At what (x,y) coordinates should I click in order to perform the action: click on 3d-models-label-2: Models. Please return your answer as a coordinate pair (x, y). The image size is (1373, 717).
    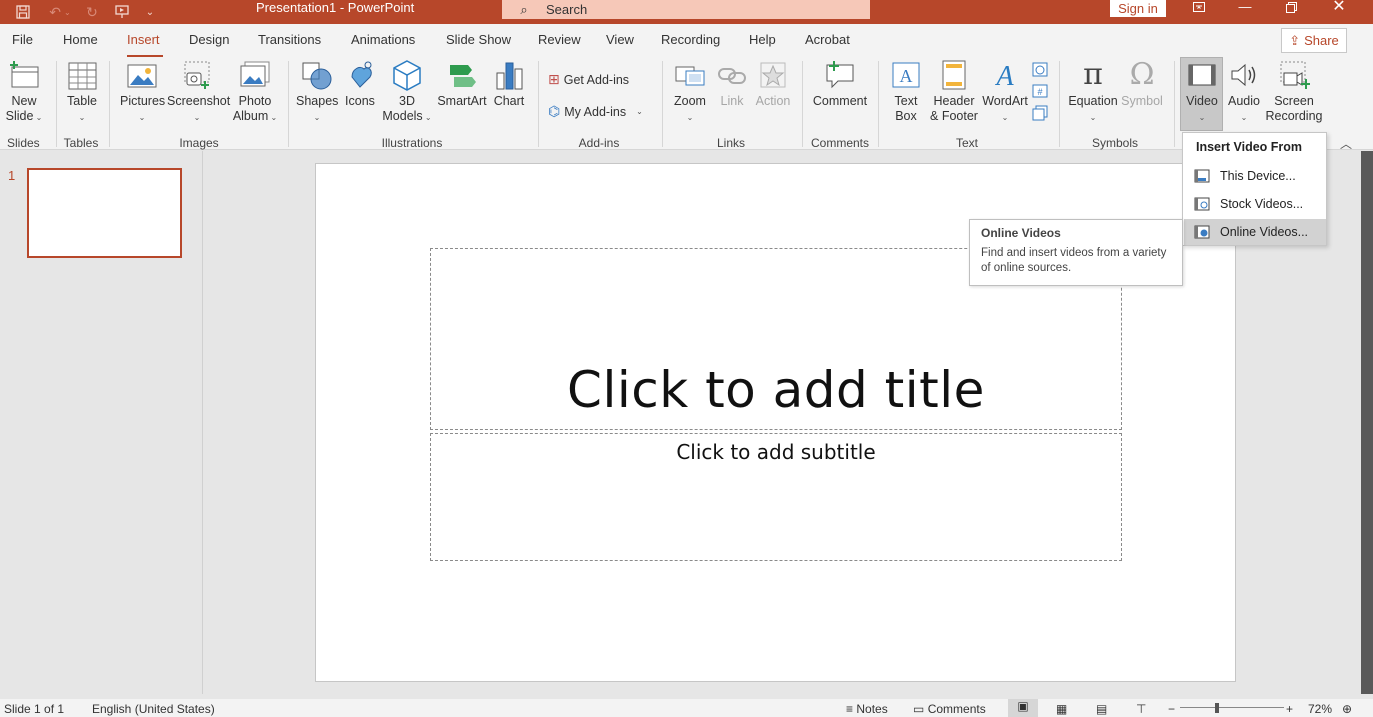
    Looking at the image, I should click on (402, 116).